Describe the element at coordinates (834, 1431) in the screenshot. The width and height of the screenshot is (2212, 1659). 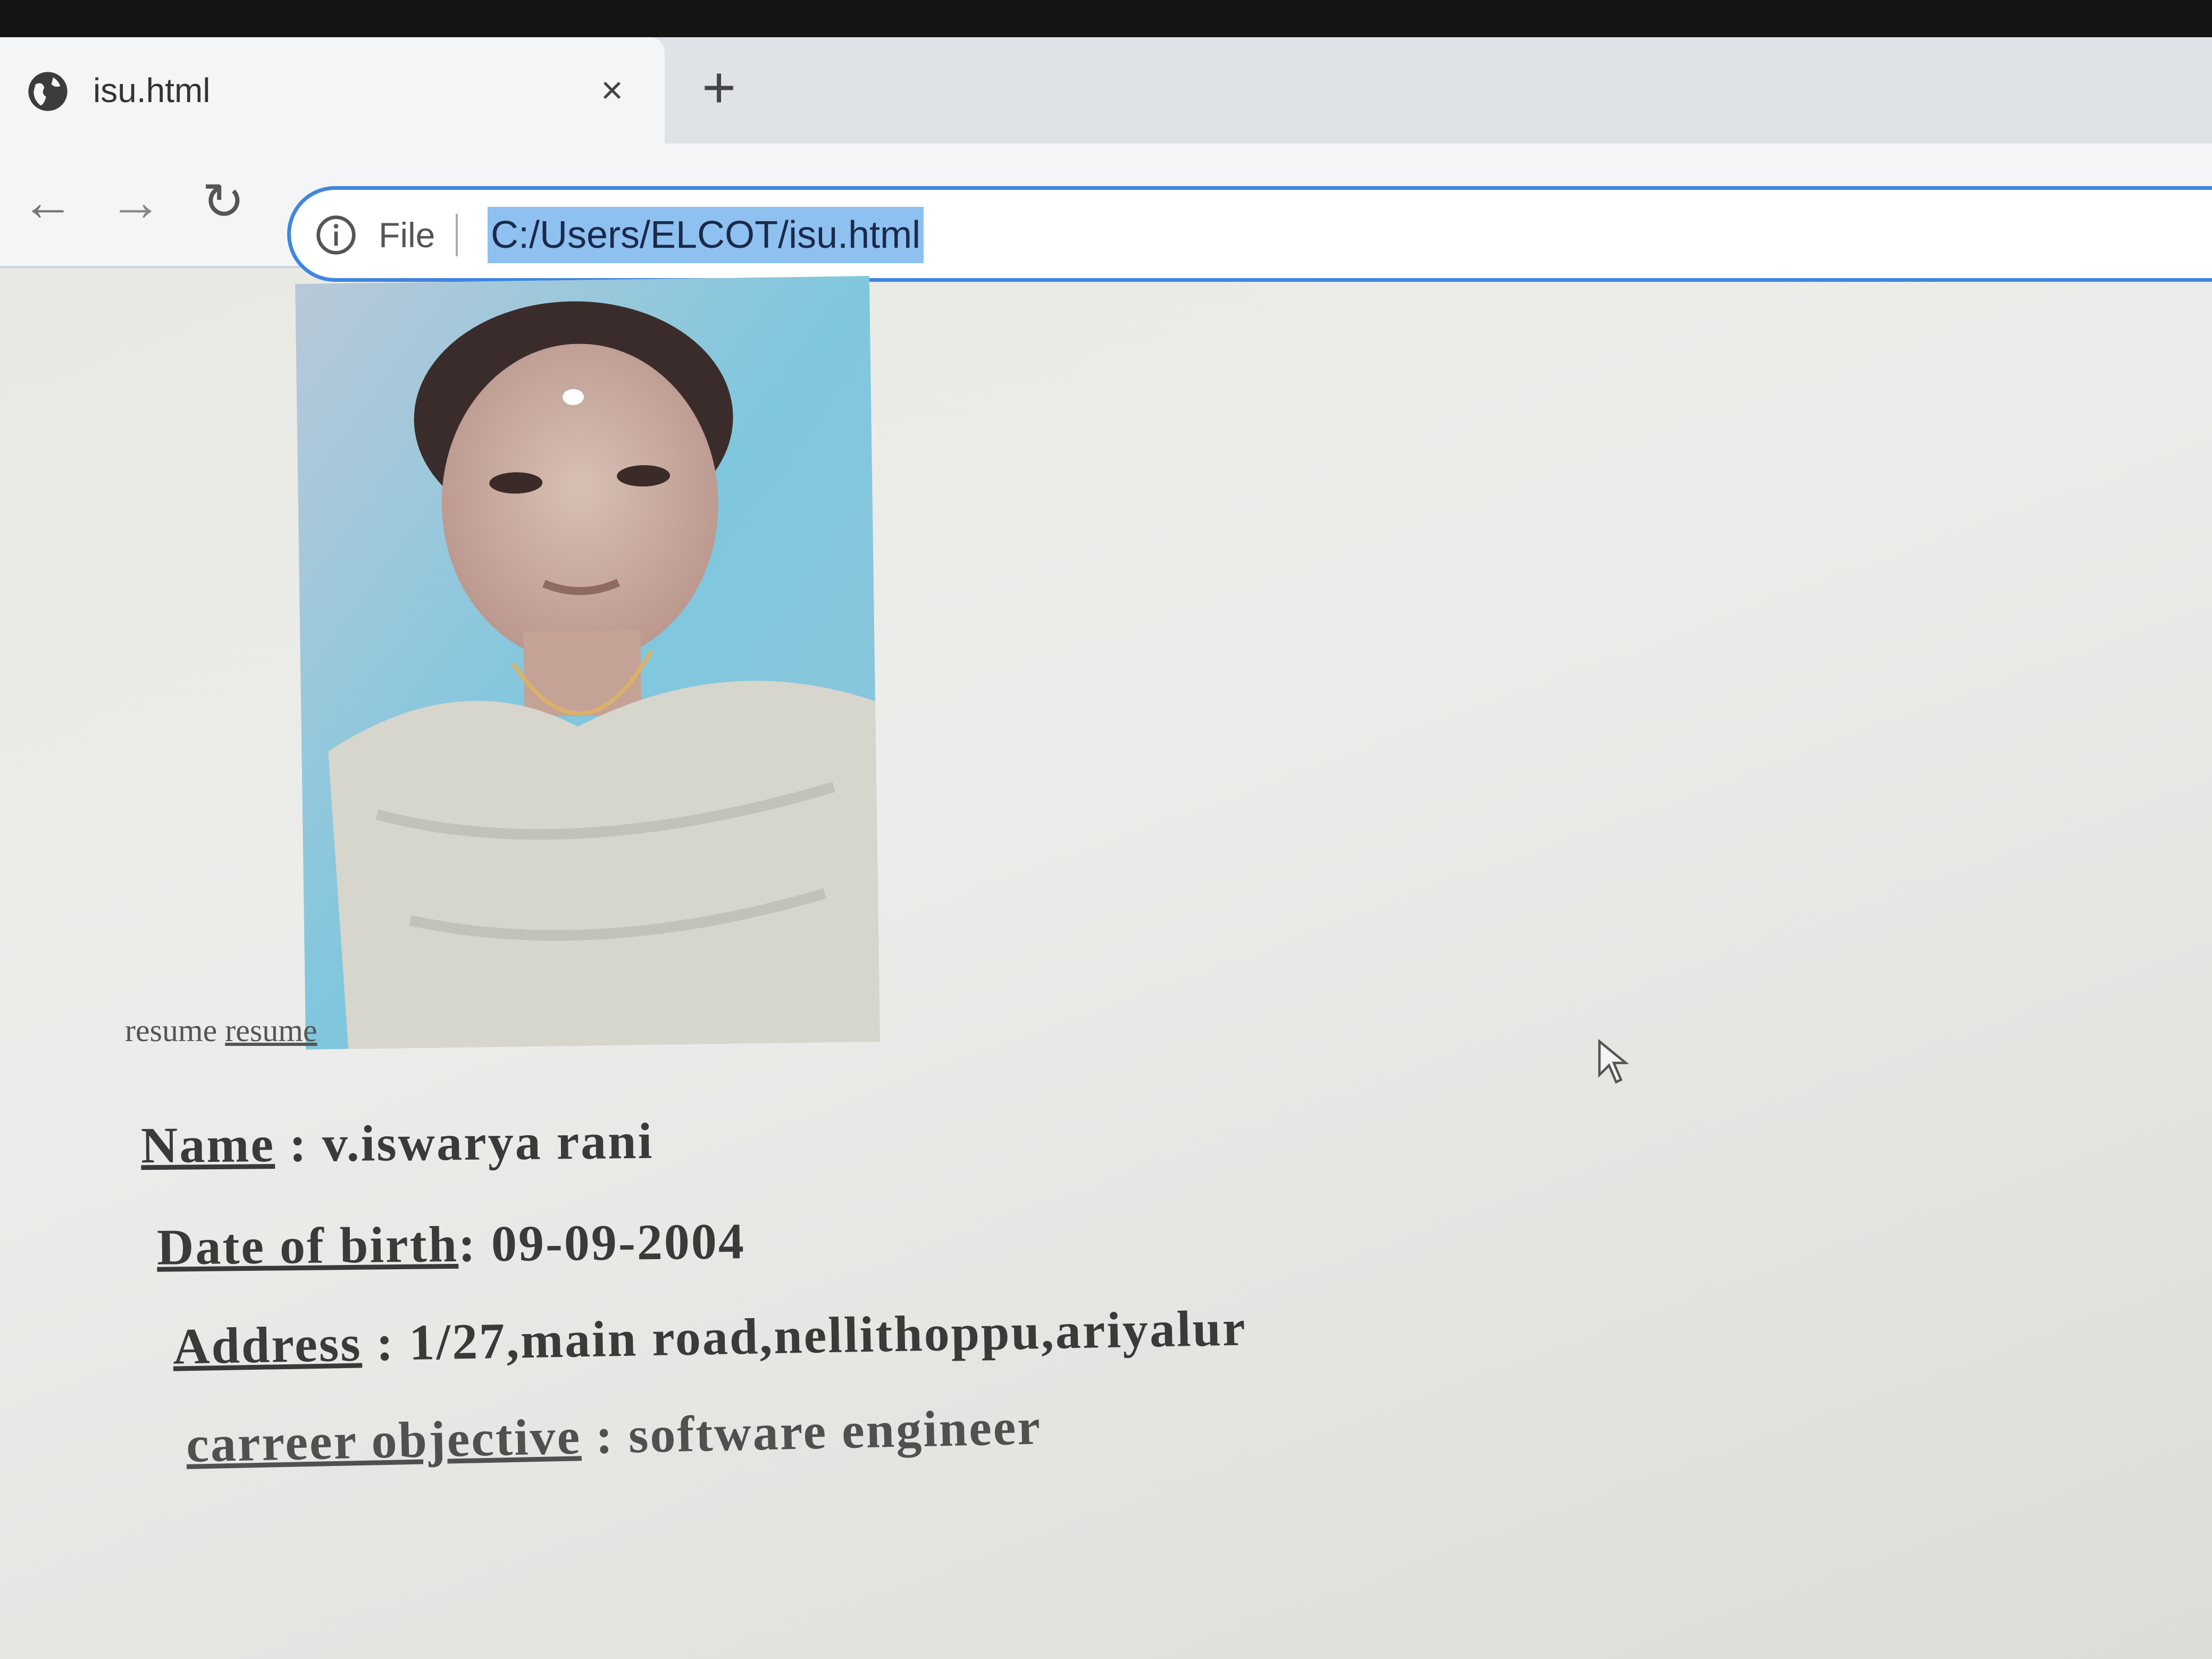
I see `objective-value: software engineer` at that location.